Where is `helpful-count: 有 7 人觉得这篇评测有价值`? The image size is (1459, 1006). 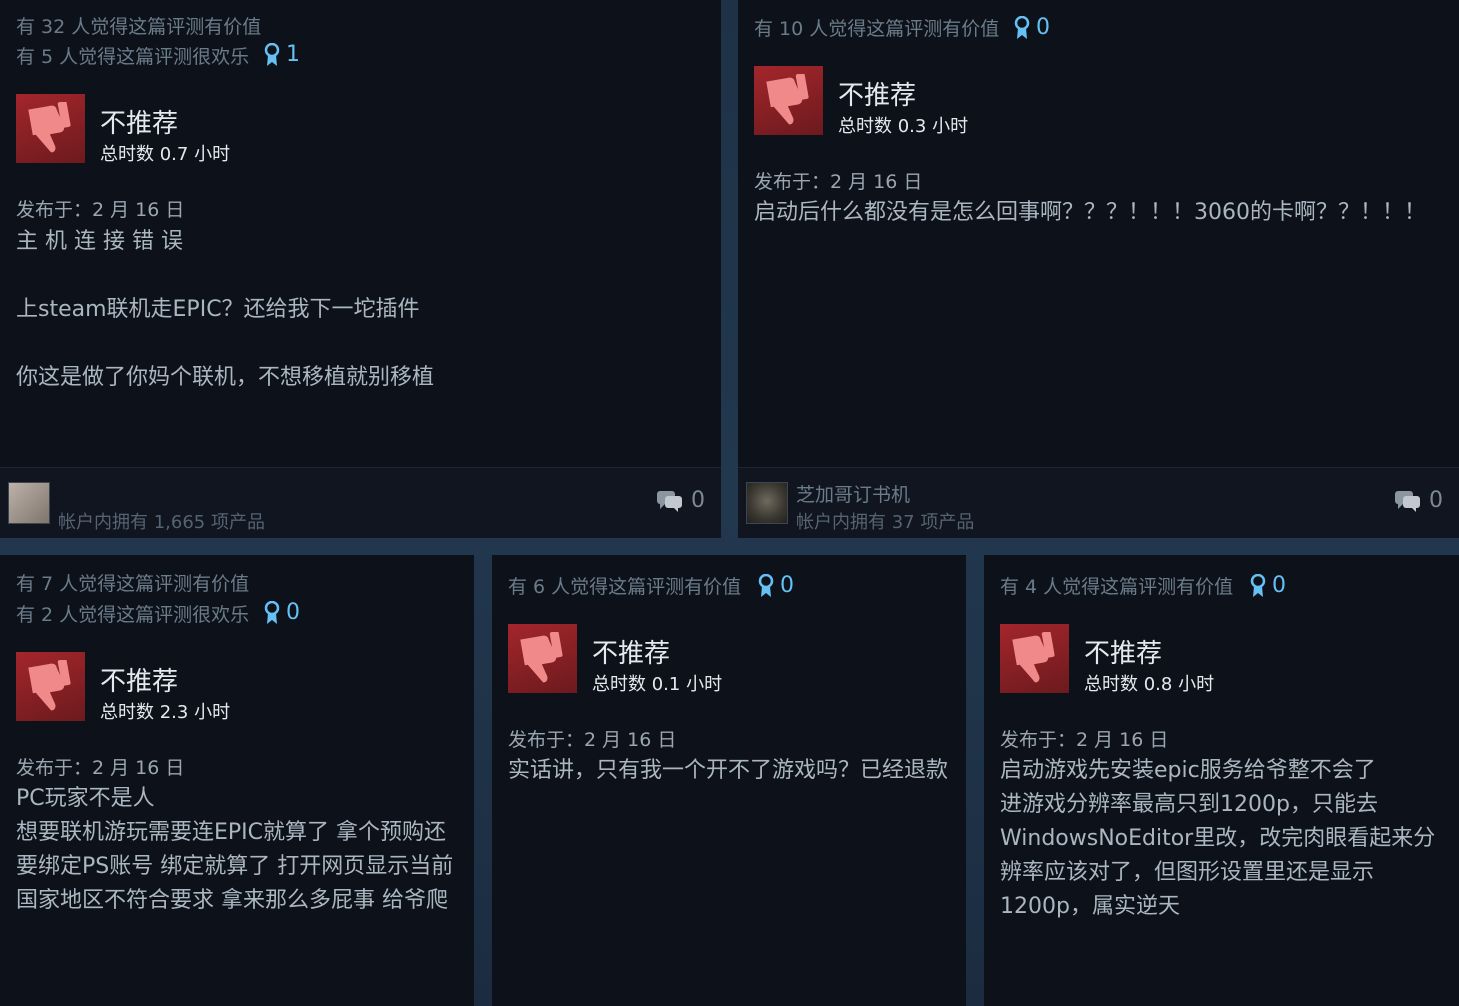
helpful-count: 有 7 人觉得这篇评测有价值 is located at coordinates (133, 584).